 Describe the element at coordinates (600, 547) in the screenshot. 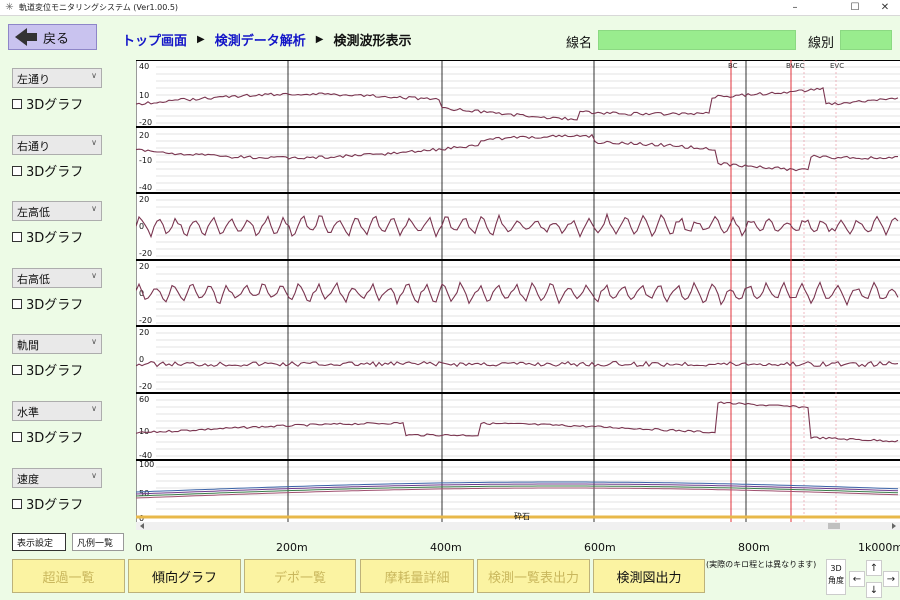

I see `x-tick-label: 600m` at that location.